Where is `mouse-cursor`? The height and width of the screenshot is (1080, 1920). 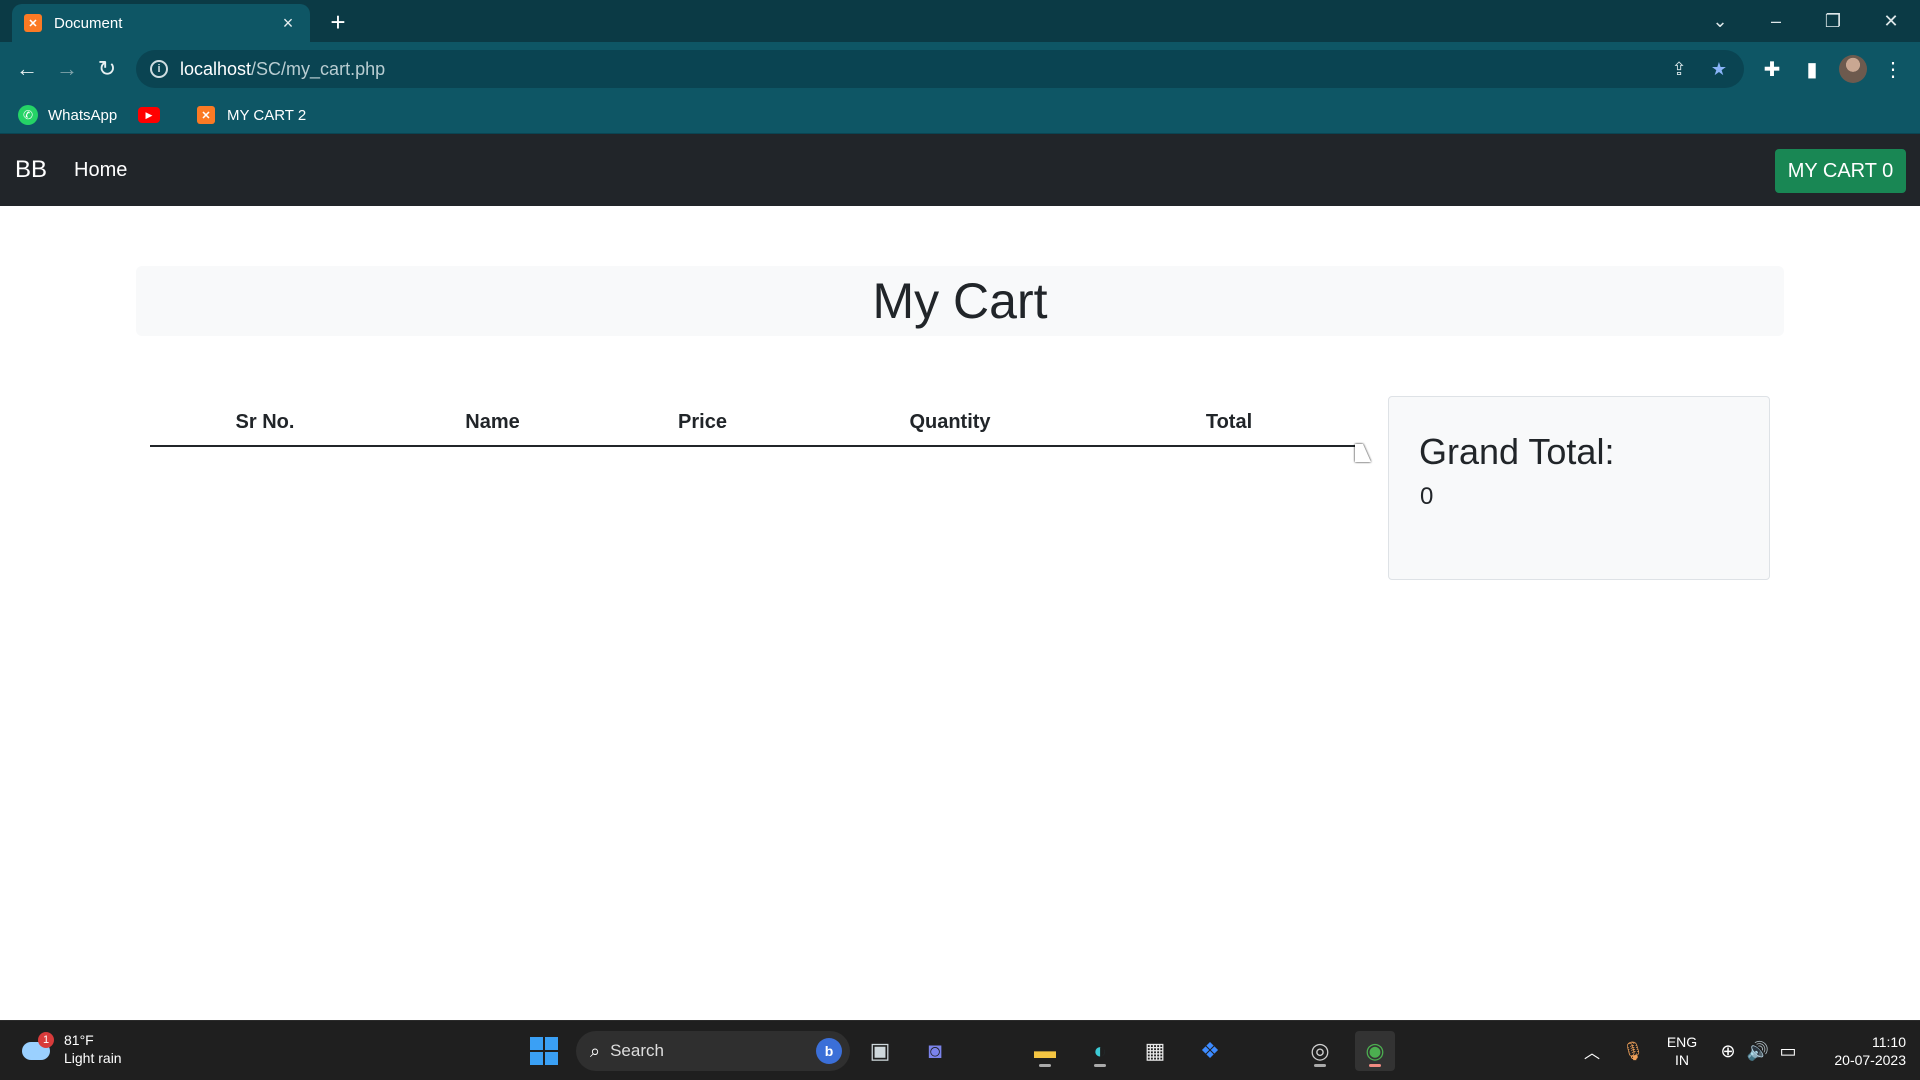
mouse-cursor is located at coordinates (1363, 453).